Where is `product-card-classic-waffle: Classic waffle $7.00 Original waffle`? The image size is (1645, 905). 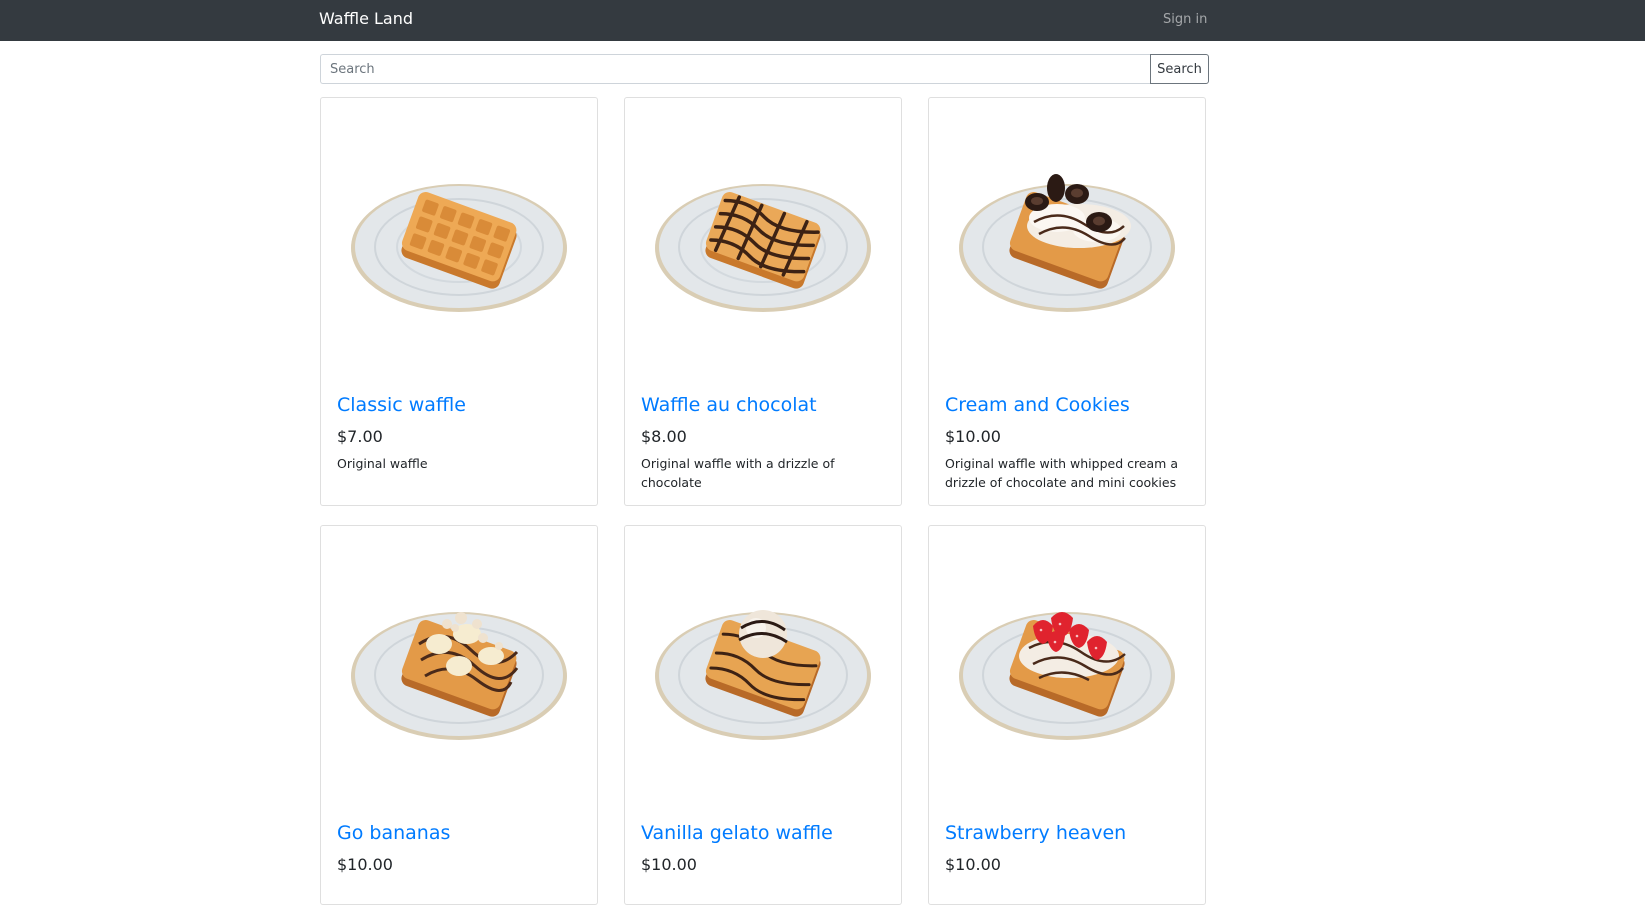
product-card-classic-waffle: Classic waffle $7.00 Original waffle is located at coordinates (459, 301).